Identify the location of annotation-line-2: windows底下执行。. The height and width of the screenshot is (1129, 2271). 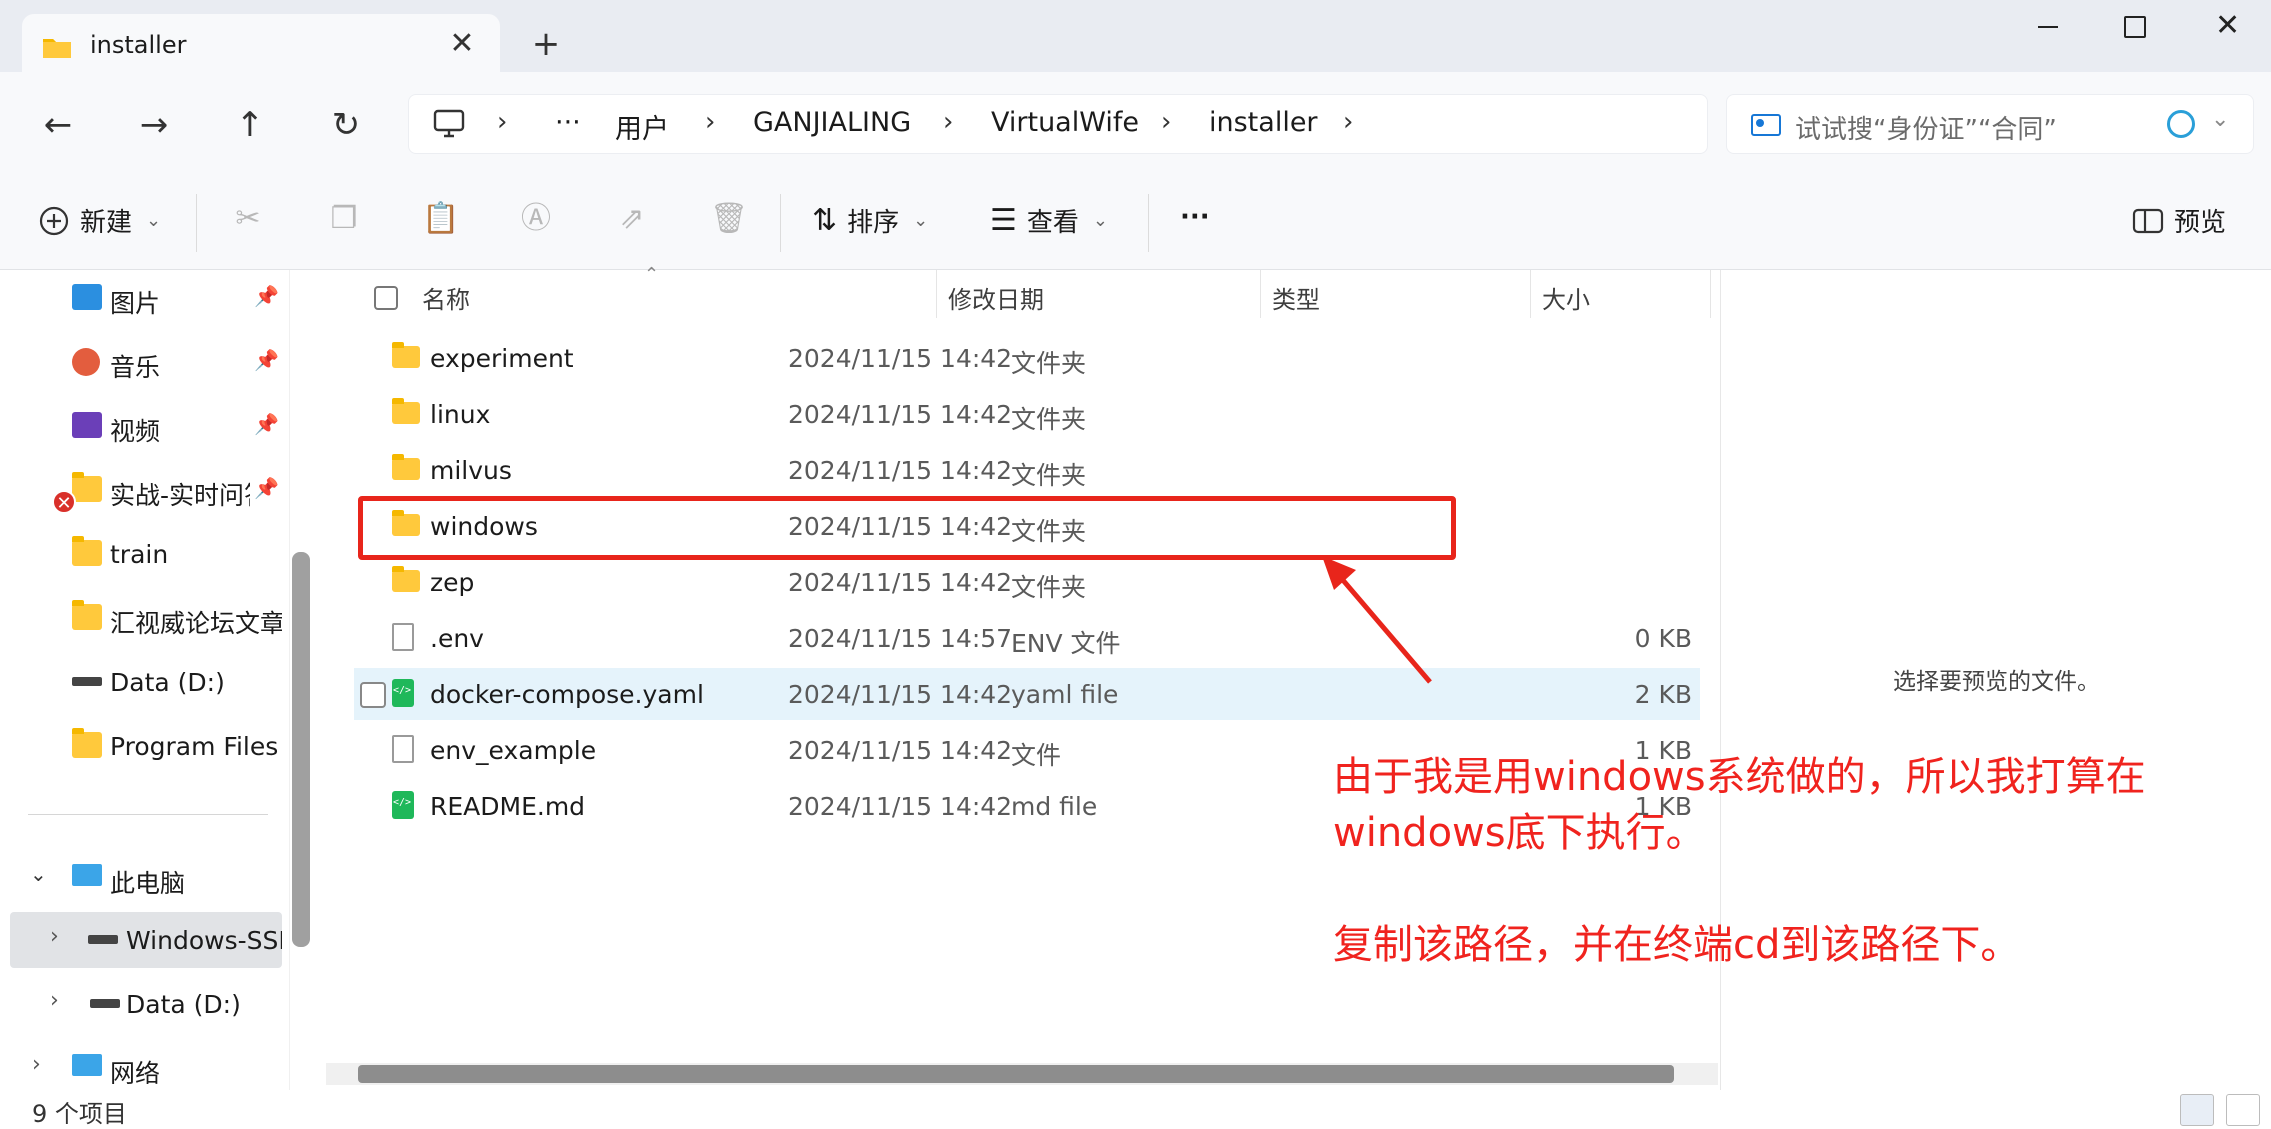
(1519, 833).